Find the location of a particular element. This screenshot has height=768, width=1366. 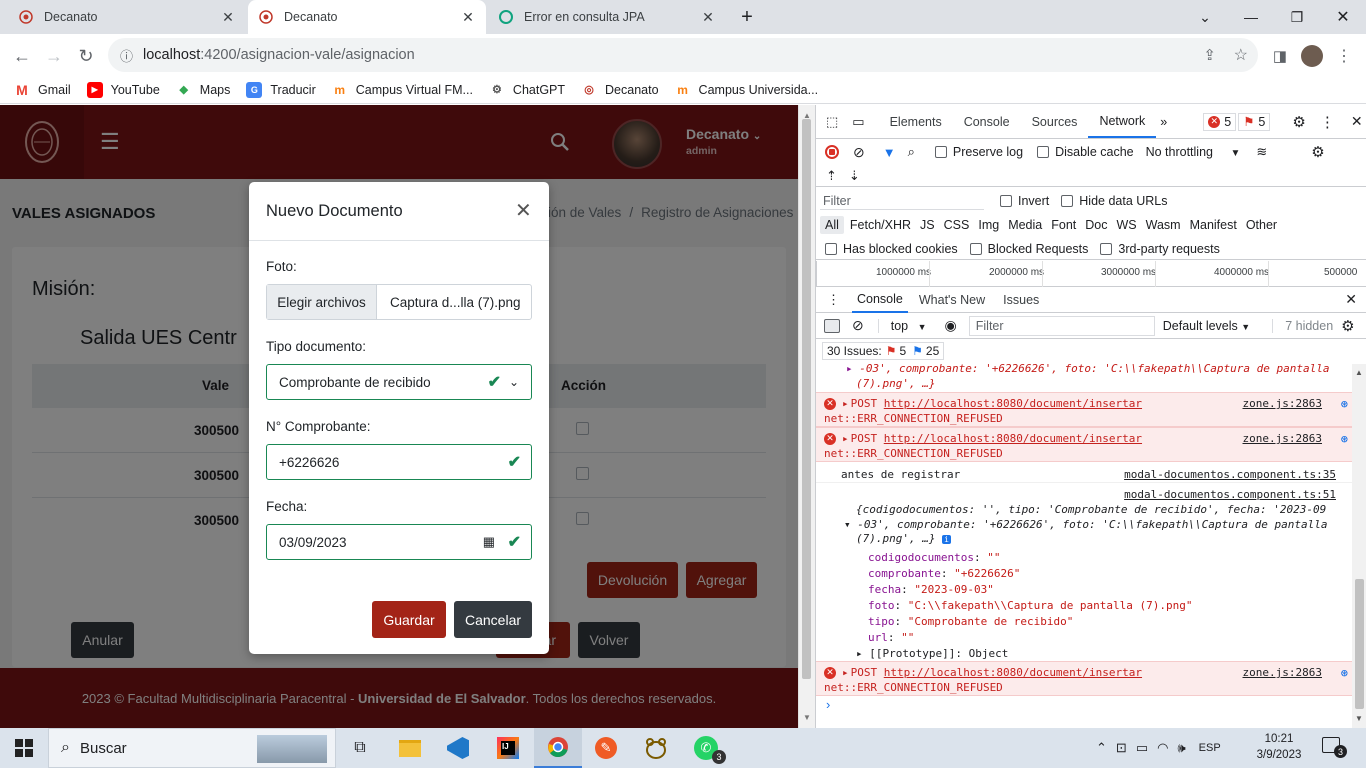

customize-menu-icon: ⋮ is located at coordinates (1327, 122).